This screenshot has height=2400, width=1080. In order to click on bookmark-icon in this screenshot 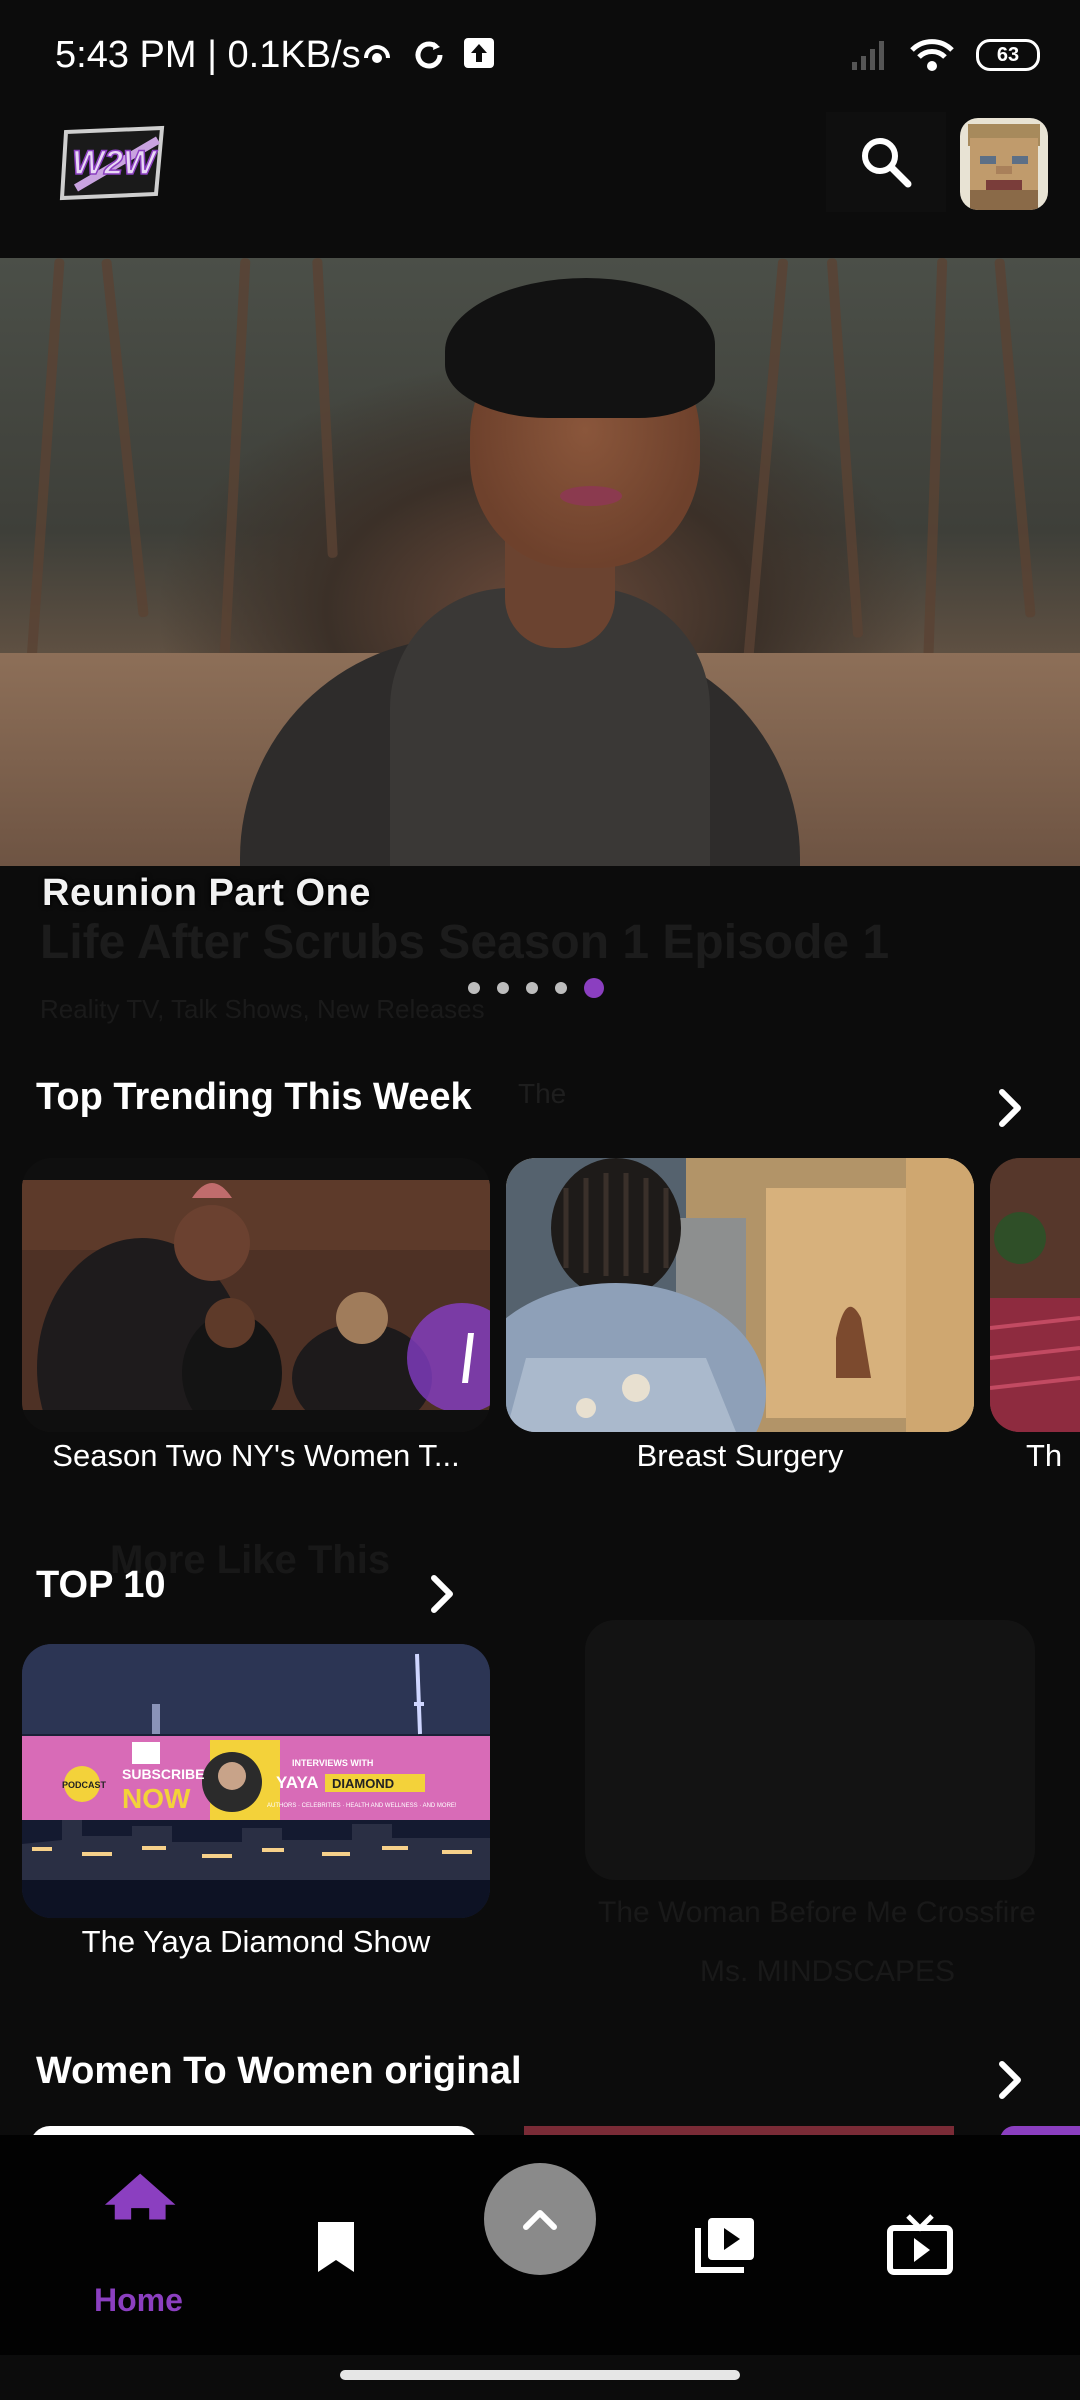, I will do `click(336, 2247)`.